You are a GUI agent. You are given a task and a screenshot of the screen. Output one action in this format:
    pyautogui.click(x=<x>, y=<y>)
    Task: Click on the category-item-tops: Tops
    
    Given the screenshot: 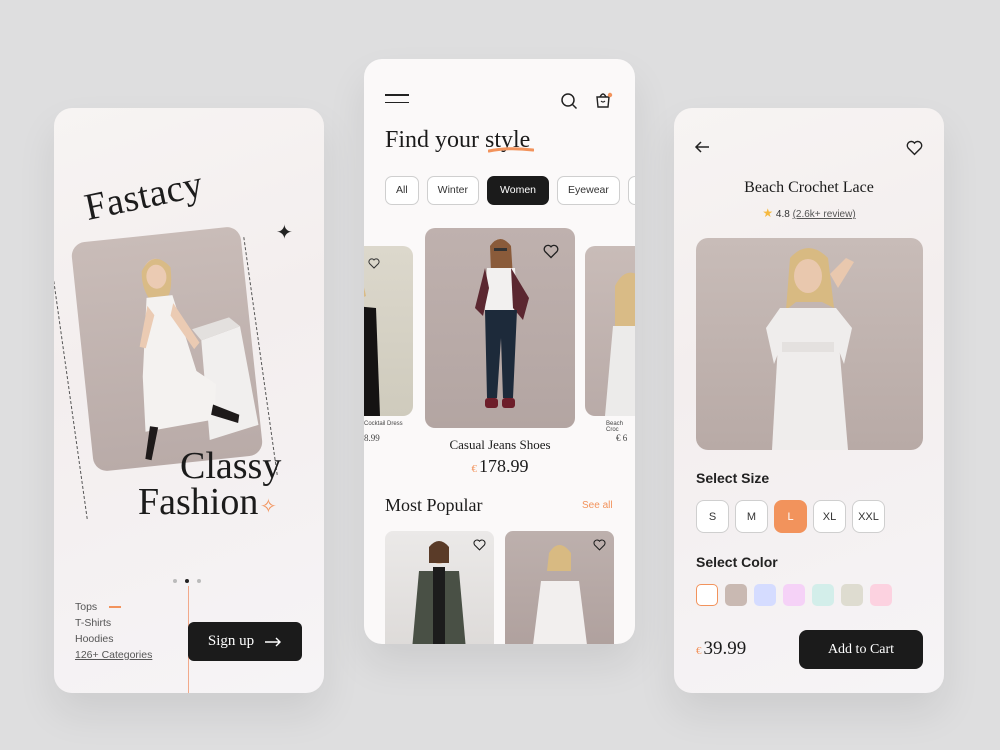 What is the action you would take?
    pyautogui.click(x=113, y=607)
    